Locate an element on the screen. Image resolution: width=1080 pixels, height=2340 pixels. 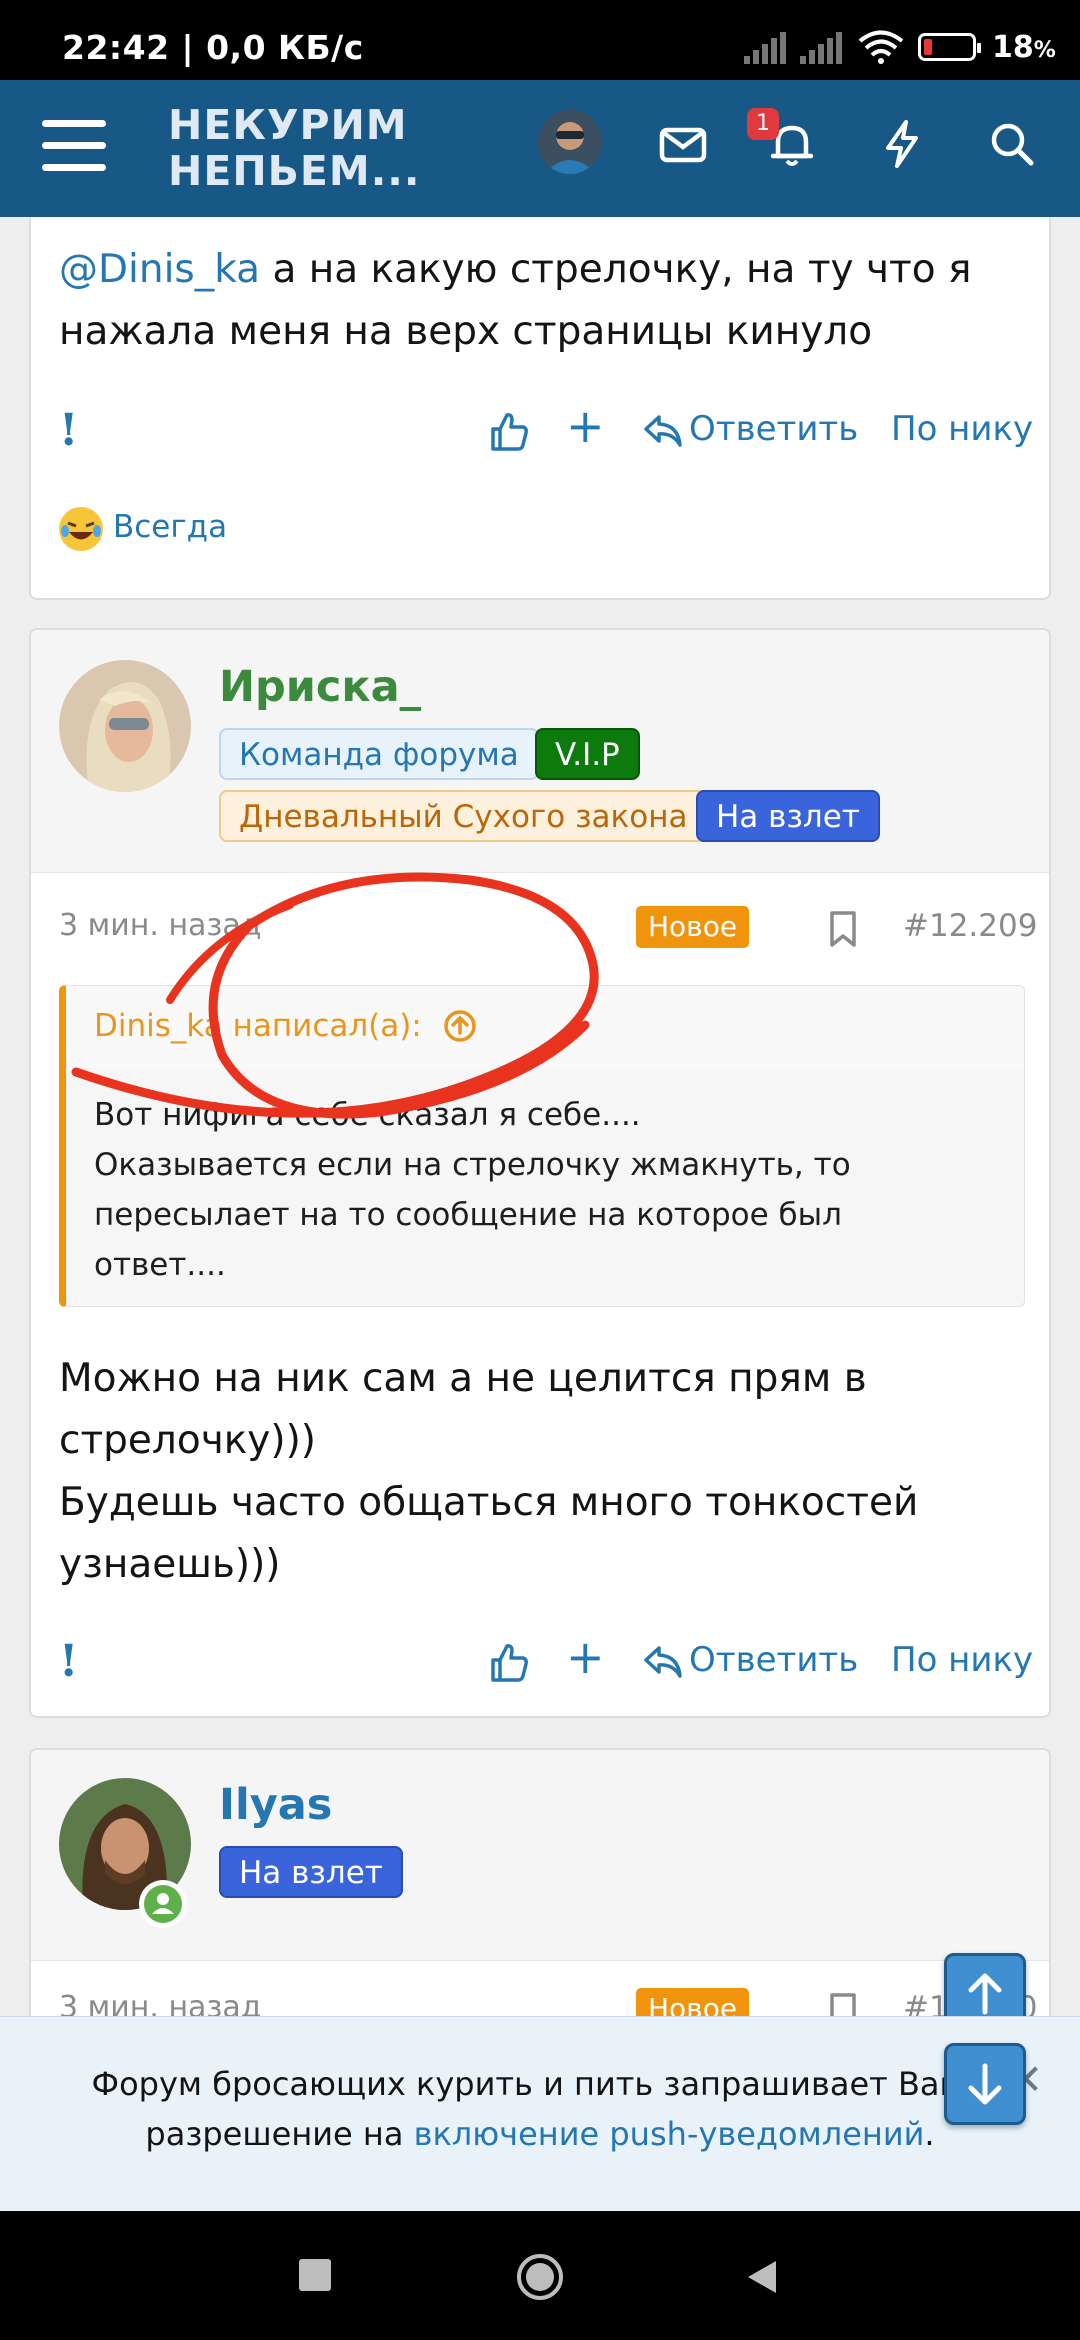
back-button is located at coordinates (762, 2277).